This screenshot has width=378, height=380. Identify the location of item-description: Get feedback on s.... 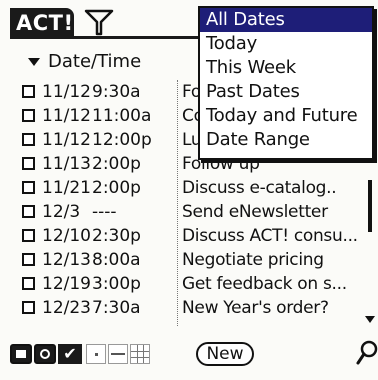
(264, 284).